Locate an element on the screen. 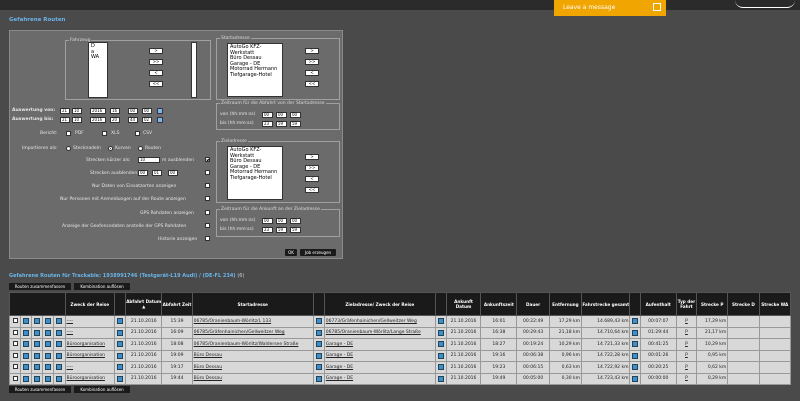  ausblenden-hour-input: 00 is located at coordinates (143, 173).